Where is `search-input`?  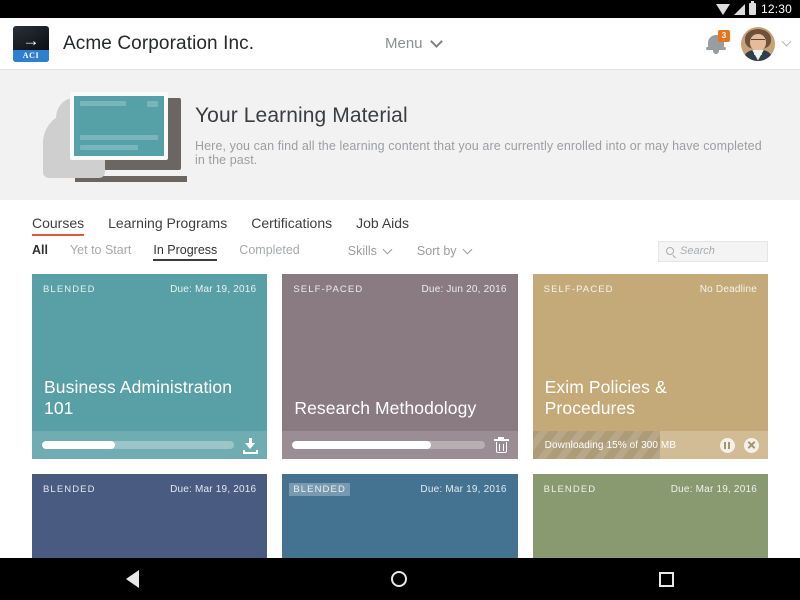
search-input is located at coordinates (720, 251).